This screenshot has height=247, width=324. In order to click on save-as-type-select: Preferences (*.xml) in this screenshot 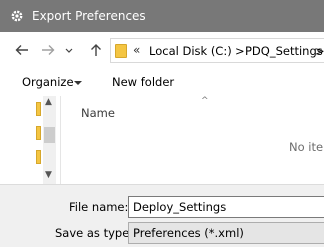, I will do `click(226, 233)`.